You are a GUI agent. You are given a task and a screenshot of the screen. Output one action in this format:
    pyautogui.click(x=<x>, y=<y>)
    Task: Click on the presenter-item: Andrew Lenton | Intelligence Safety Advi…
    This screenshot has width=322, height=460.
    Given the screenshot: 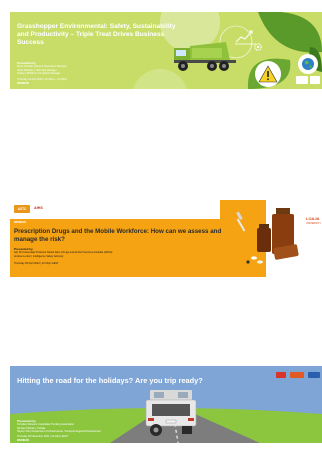 What is the action you would take?
    pyautogui.click(x=39, y=256)
    